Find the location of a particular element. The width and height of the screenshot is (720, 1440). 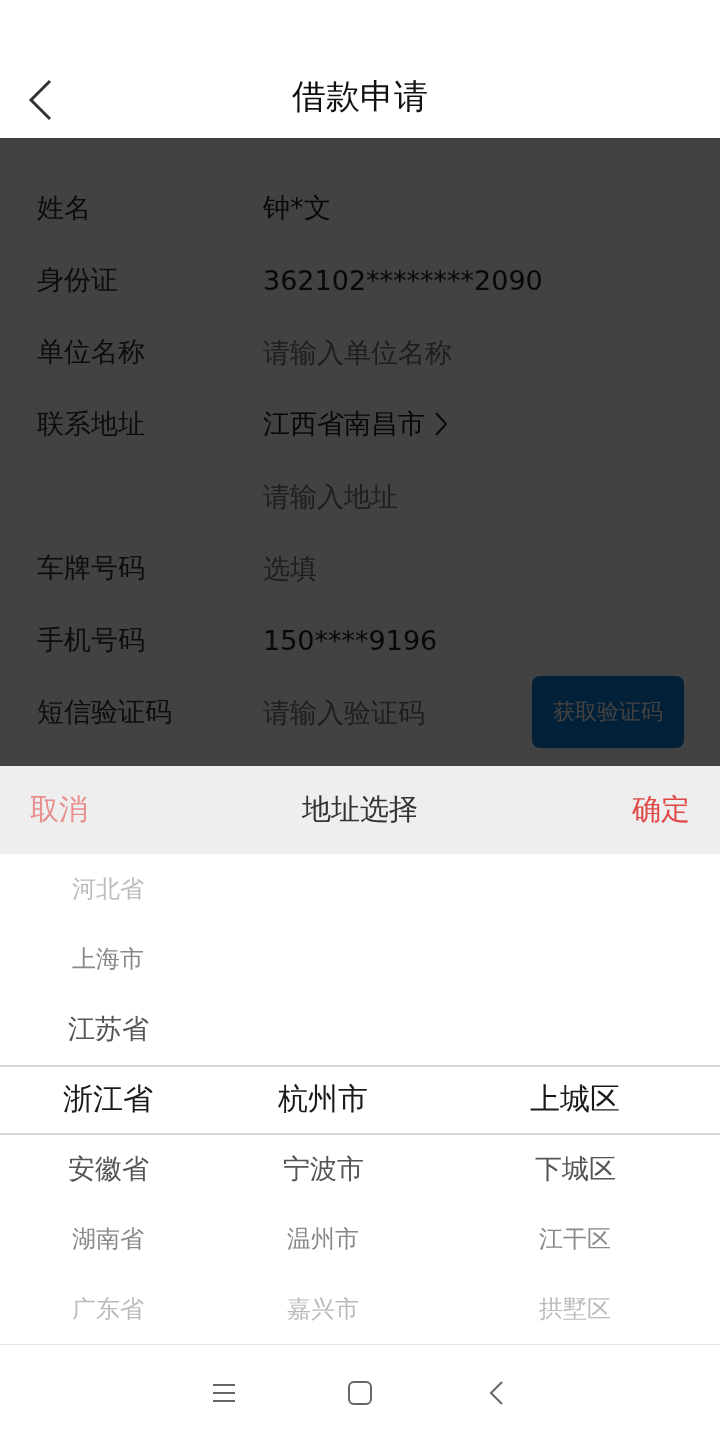

picker-option: 江苏省 is located at coordinates (108, 1029).